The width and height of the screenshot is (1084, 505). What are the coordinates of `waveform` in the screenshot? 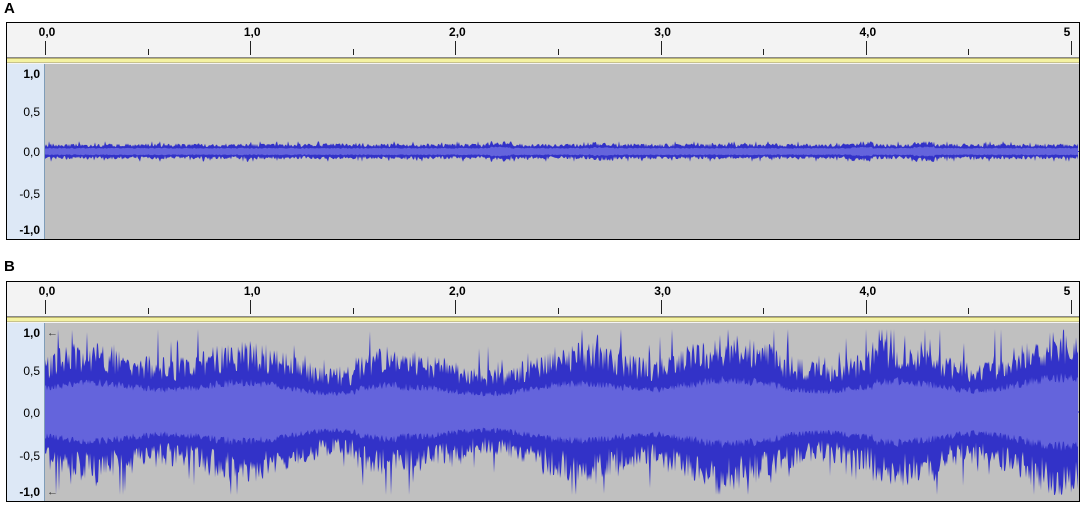 It's located at (562, 151).